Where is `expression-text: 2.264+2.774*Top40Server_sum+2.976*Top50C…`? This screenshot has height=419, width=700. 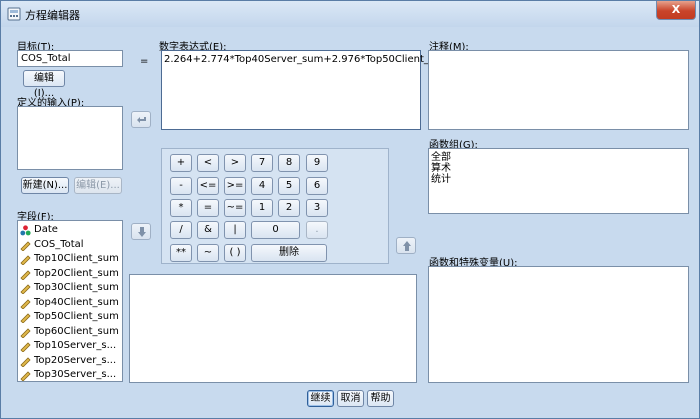 expression-text: 2.264+2.774*Top40Server_sum+2.976*Top50C… is located at coordinates (307, 59).